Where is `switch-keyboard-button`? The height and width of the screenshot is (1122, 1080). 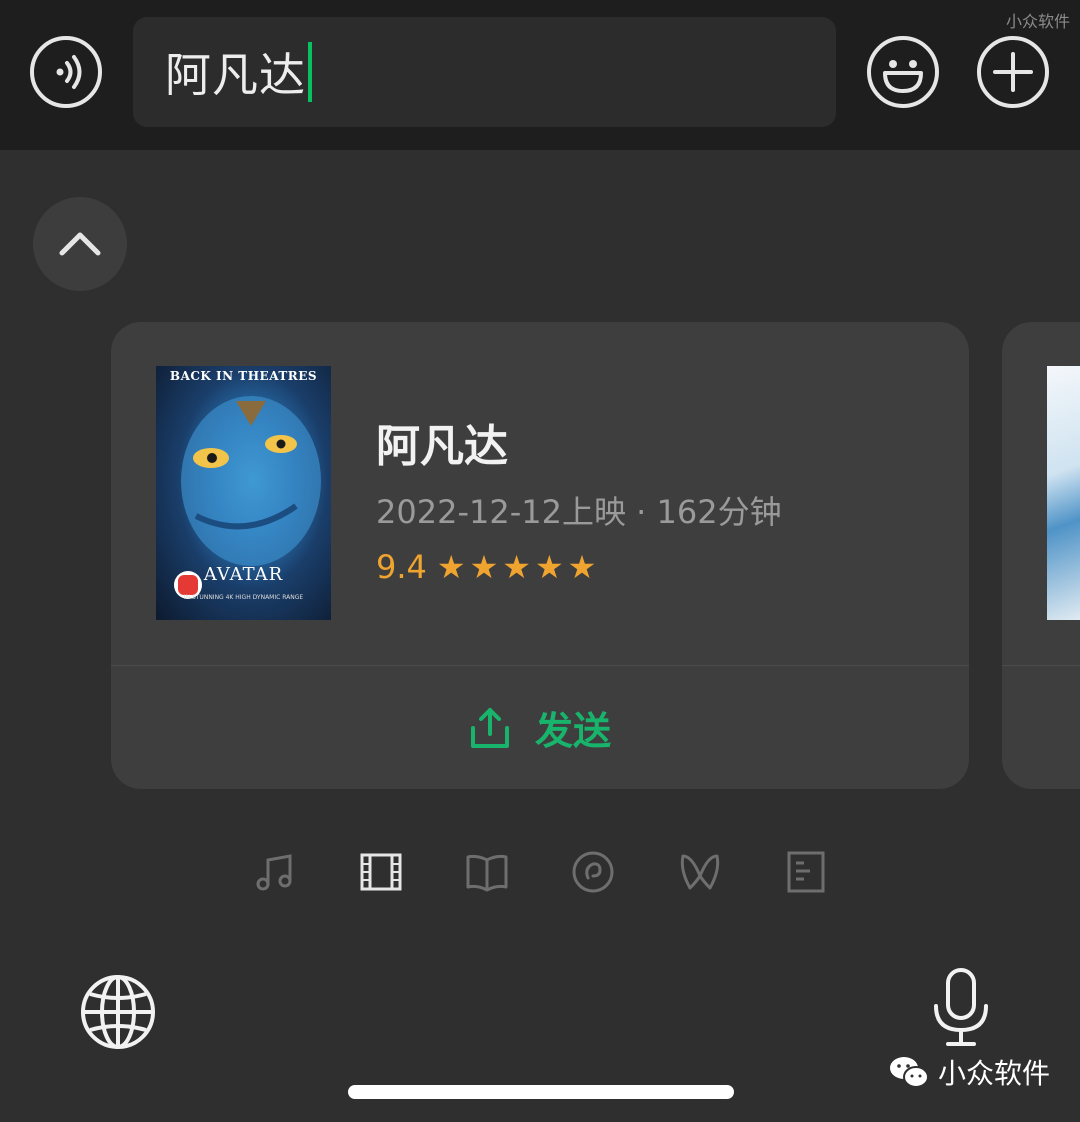 switch-keyboard-button is located at coordinates (118, 1012).